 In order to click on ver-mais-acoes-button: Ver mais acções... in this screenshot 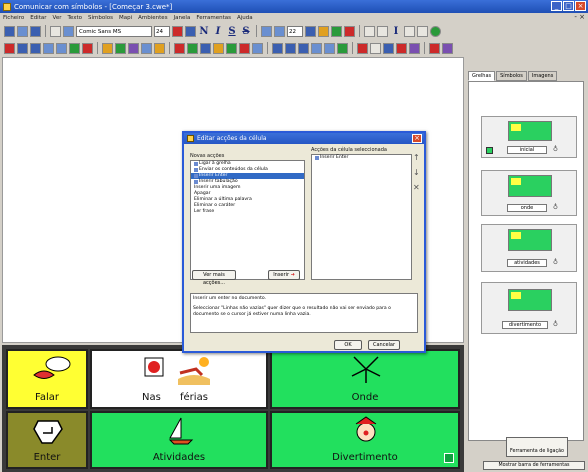, I will do `click(214, 278)`.